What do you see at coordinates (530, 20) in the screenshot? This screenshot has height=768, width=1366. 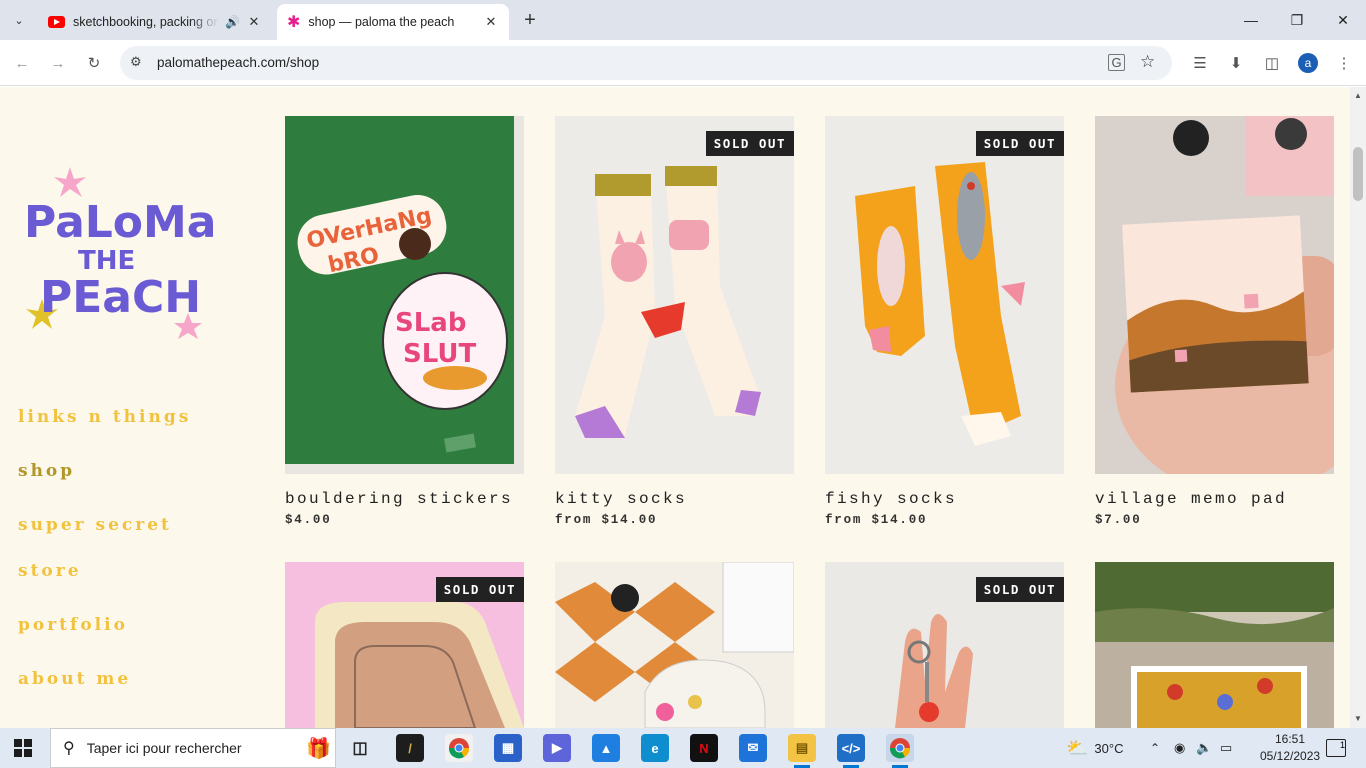 I see `new-tab-button: +` at bounding box center [530, 20].